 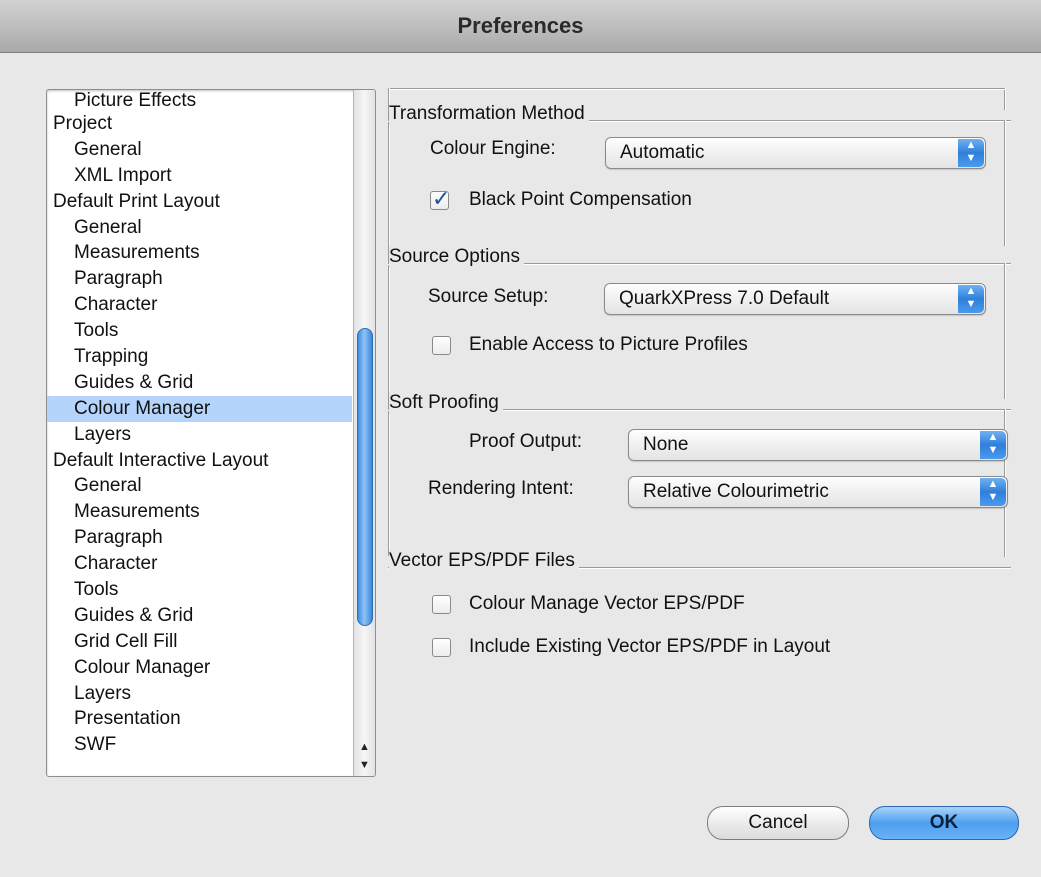 I want to click on rendering-intent-popup: Relative Colourimetric ▲ ▼, so click(x=818, y=492).